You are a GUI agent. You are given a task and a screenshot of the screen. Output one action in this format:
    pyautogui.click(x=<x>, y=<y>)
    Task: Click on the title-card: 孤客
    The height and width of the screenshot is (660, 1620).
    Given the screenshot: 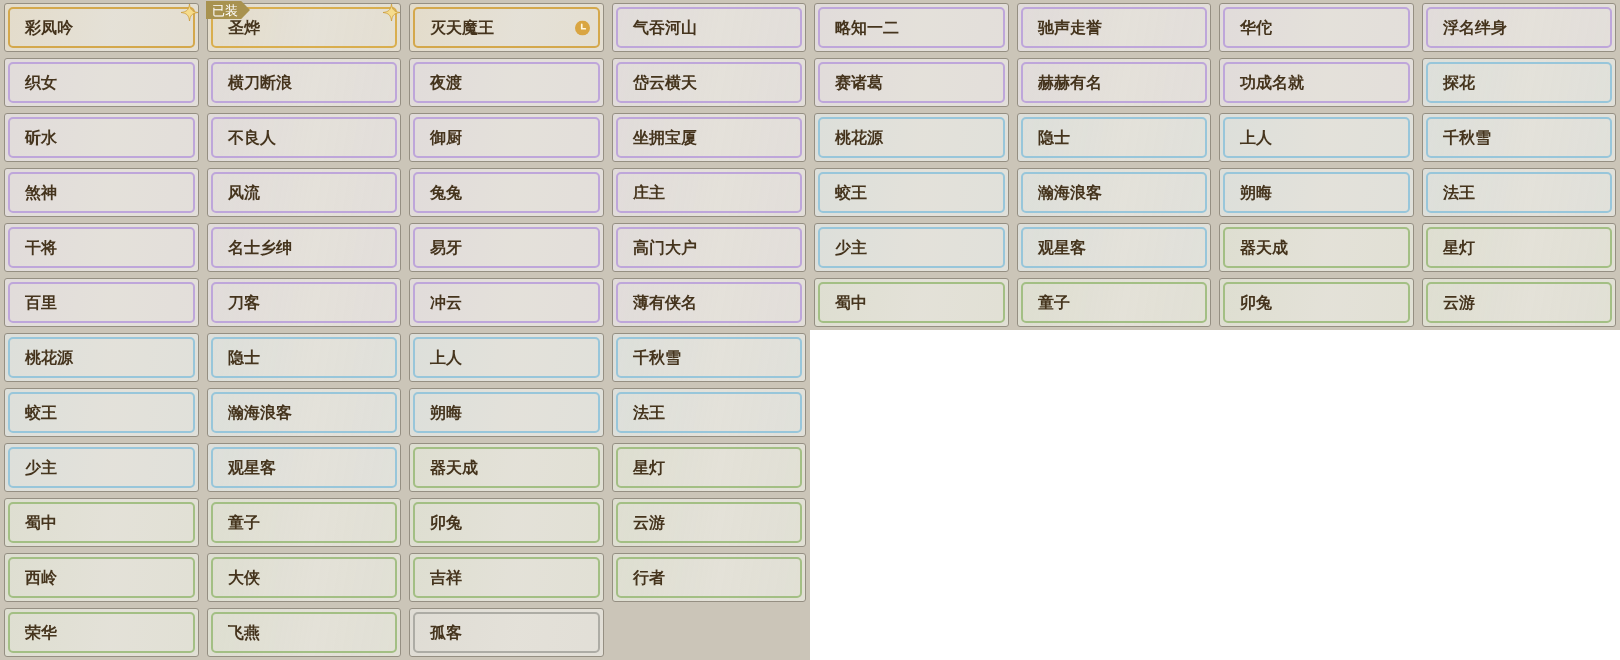 What is the action you would take?
    pyautogui.click(x=506, y=632)
    